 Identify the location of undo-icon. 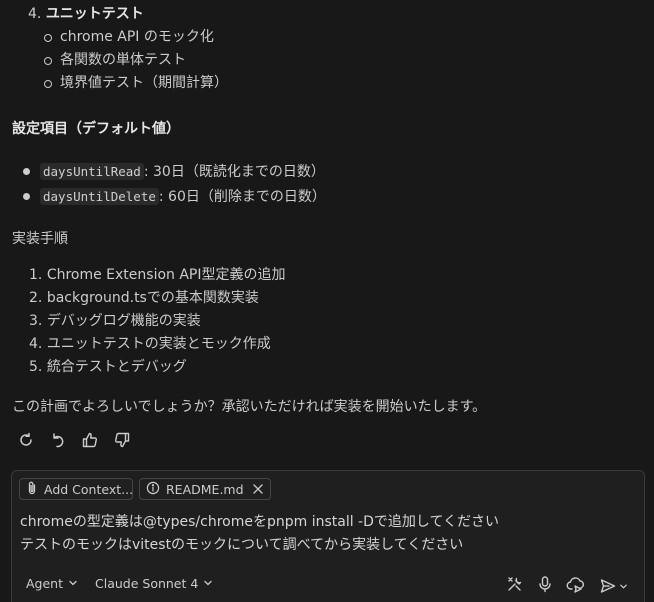
(58, 440).